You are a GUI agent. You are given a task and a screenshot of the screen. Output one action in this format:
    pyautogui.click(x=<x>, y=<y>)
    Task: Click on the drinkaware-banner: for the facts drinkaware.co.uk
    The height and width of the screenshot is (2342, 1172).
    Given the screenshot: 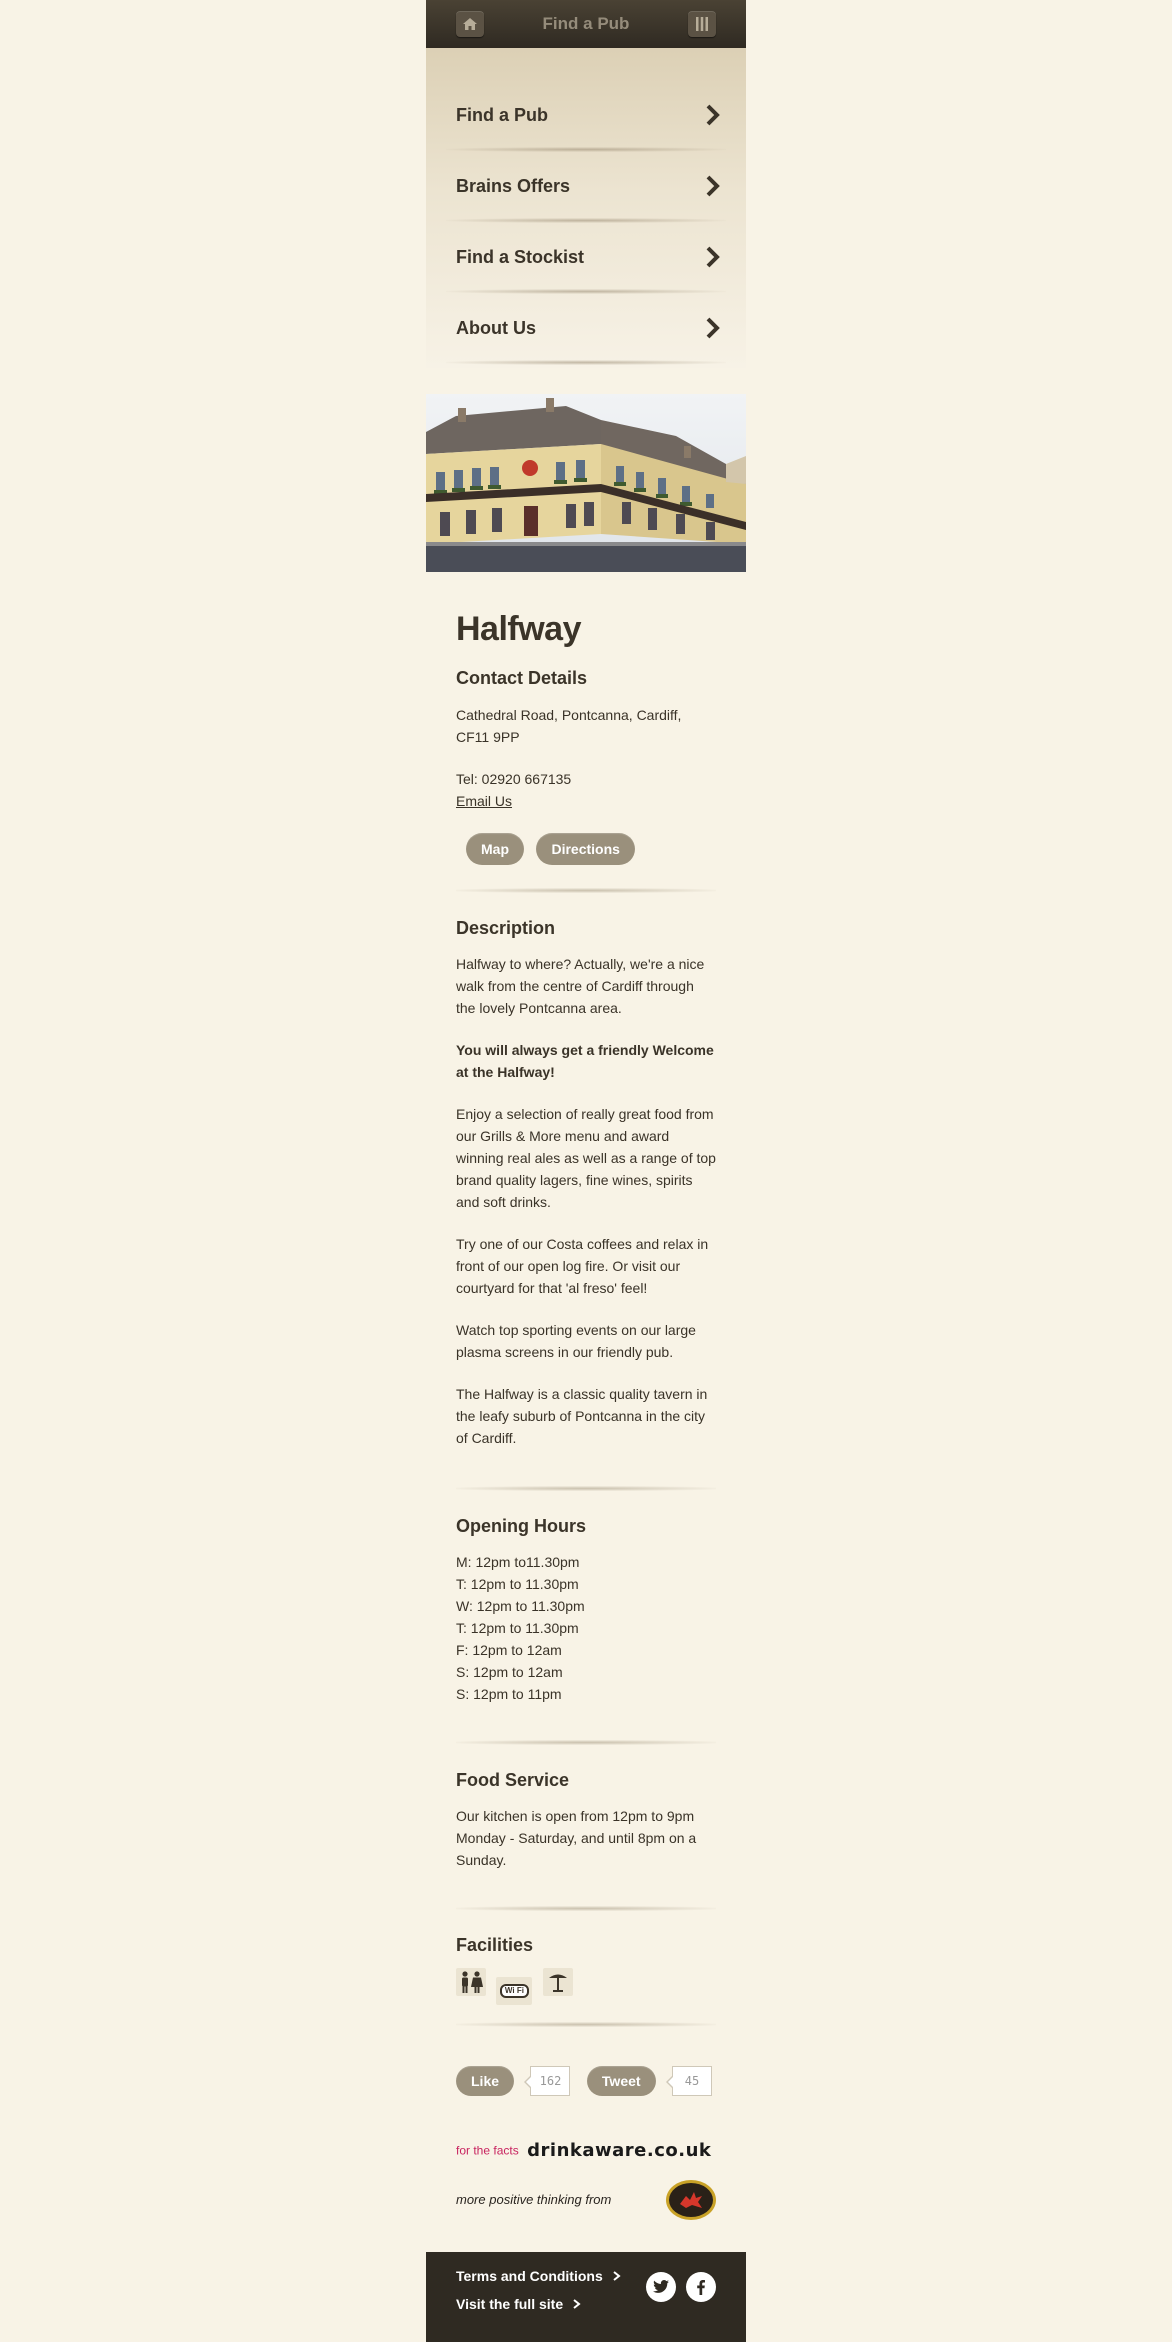 What is the action you would take?
    pyautogui.click(x=586, y=2150)
    